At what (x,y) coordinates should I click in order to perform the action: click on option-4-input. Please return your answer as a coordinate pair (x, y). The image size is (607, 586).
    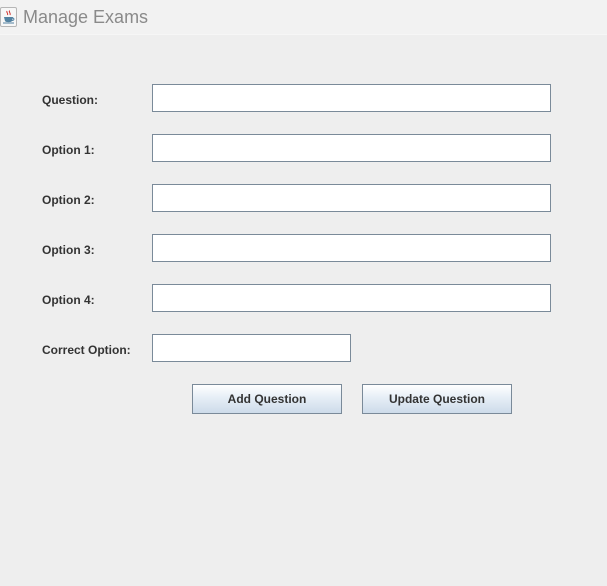
    Looking at the image, I should click on (351, 298).